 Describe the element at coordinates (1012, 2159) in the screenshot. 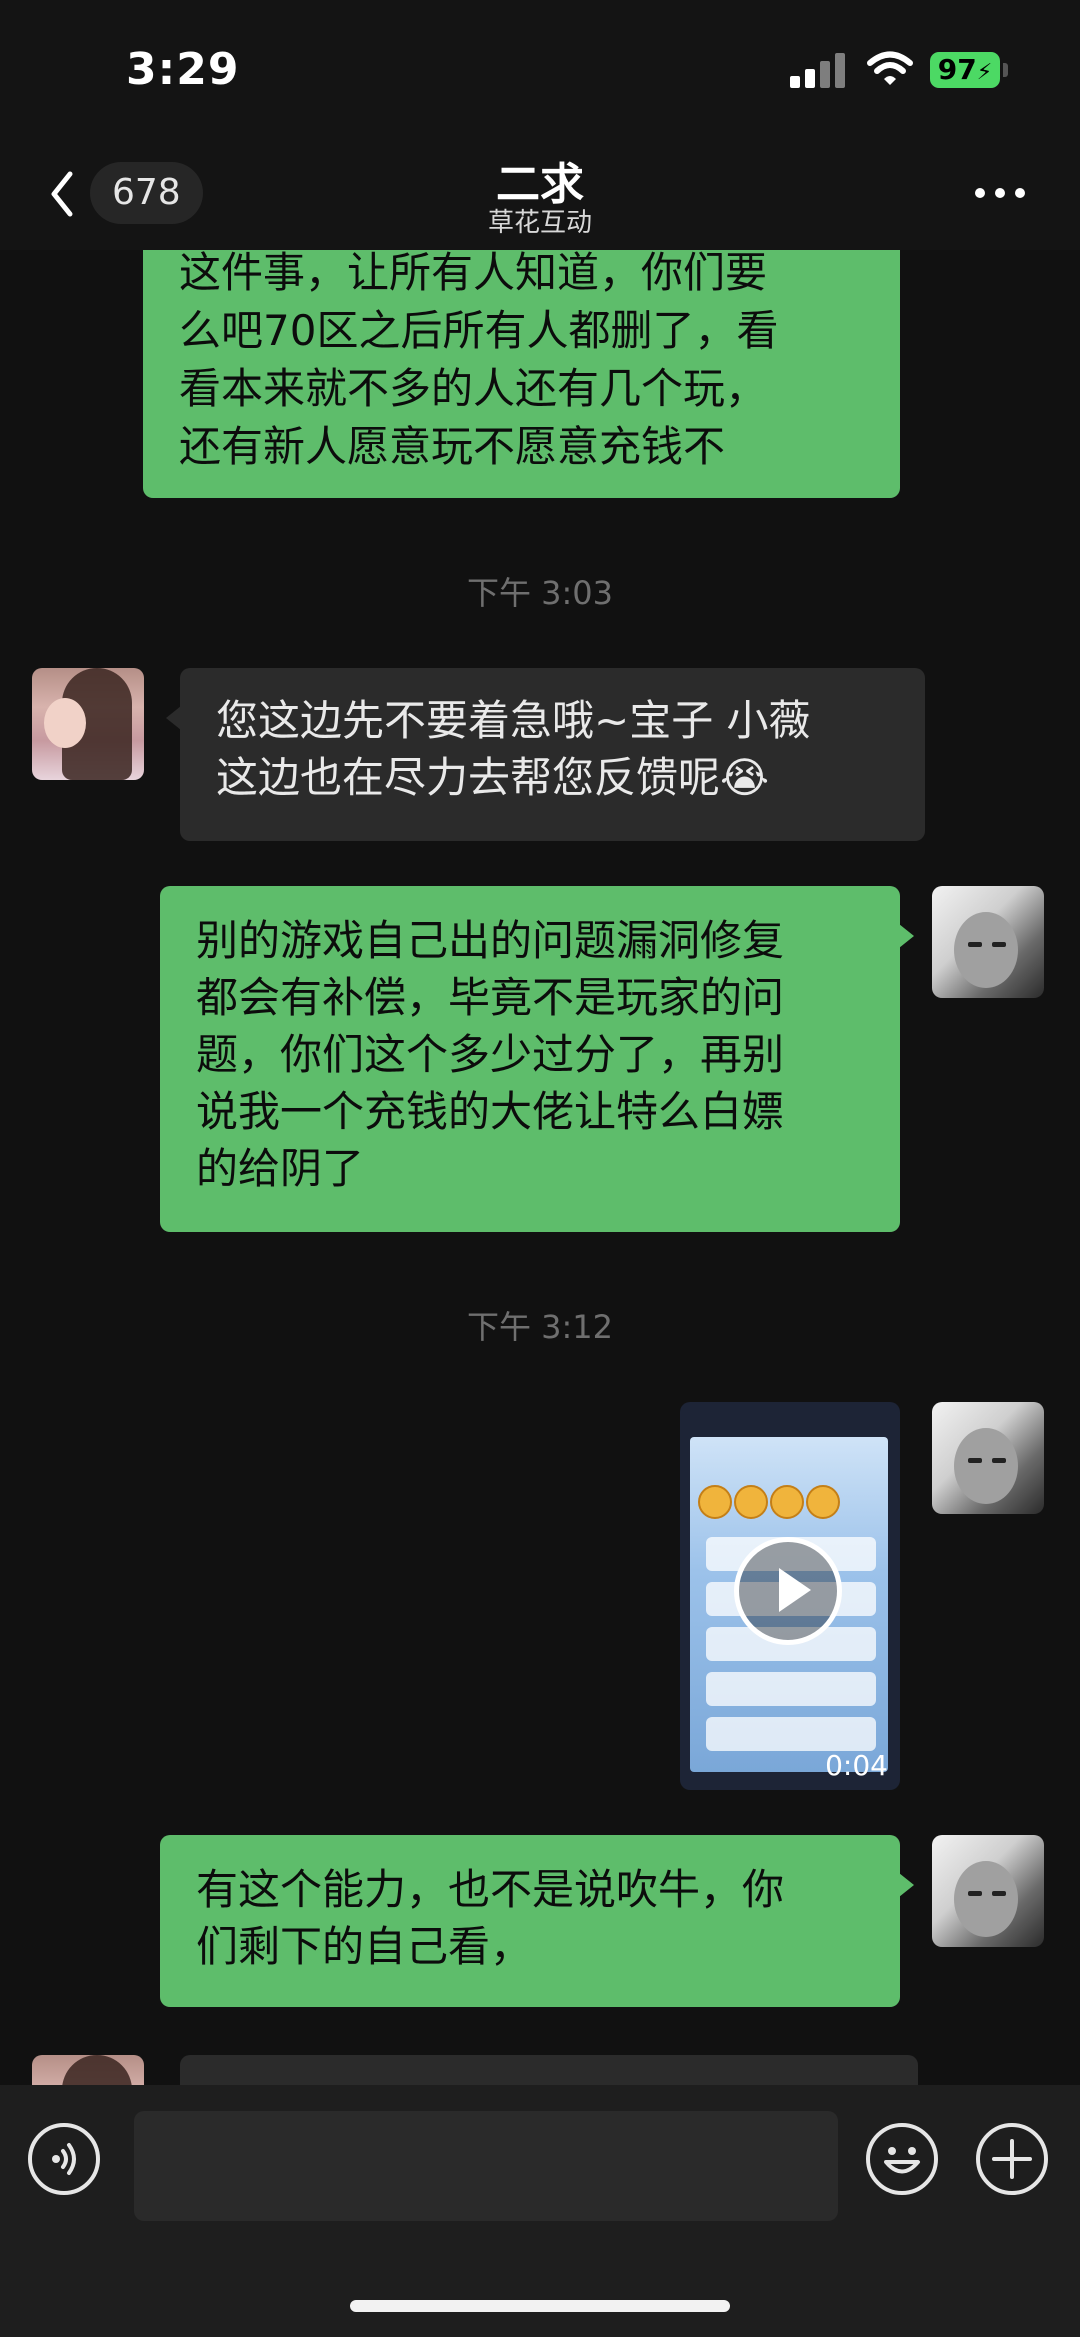

I see `plus-icon` at that location.